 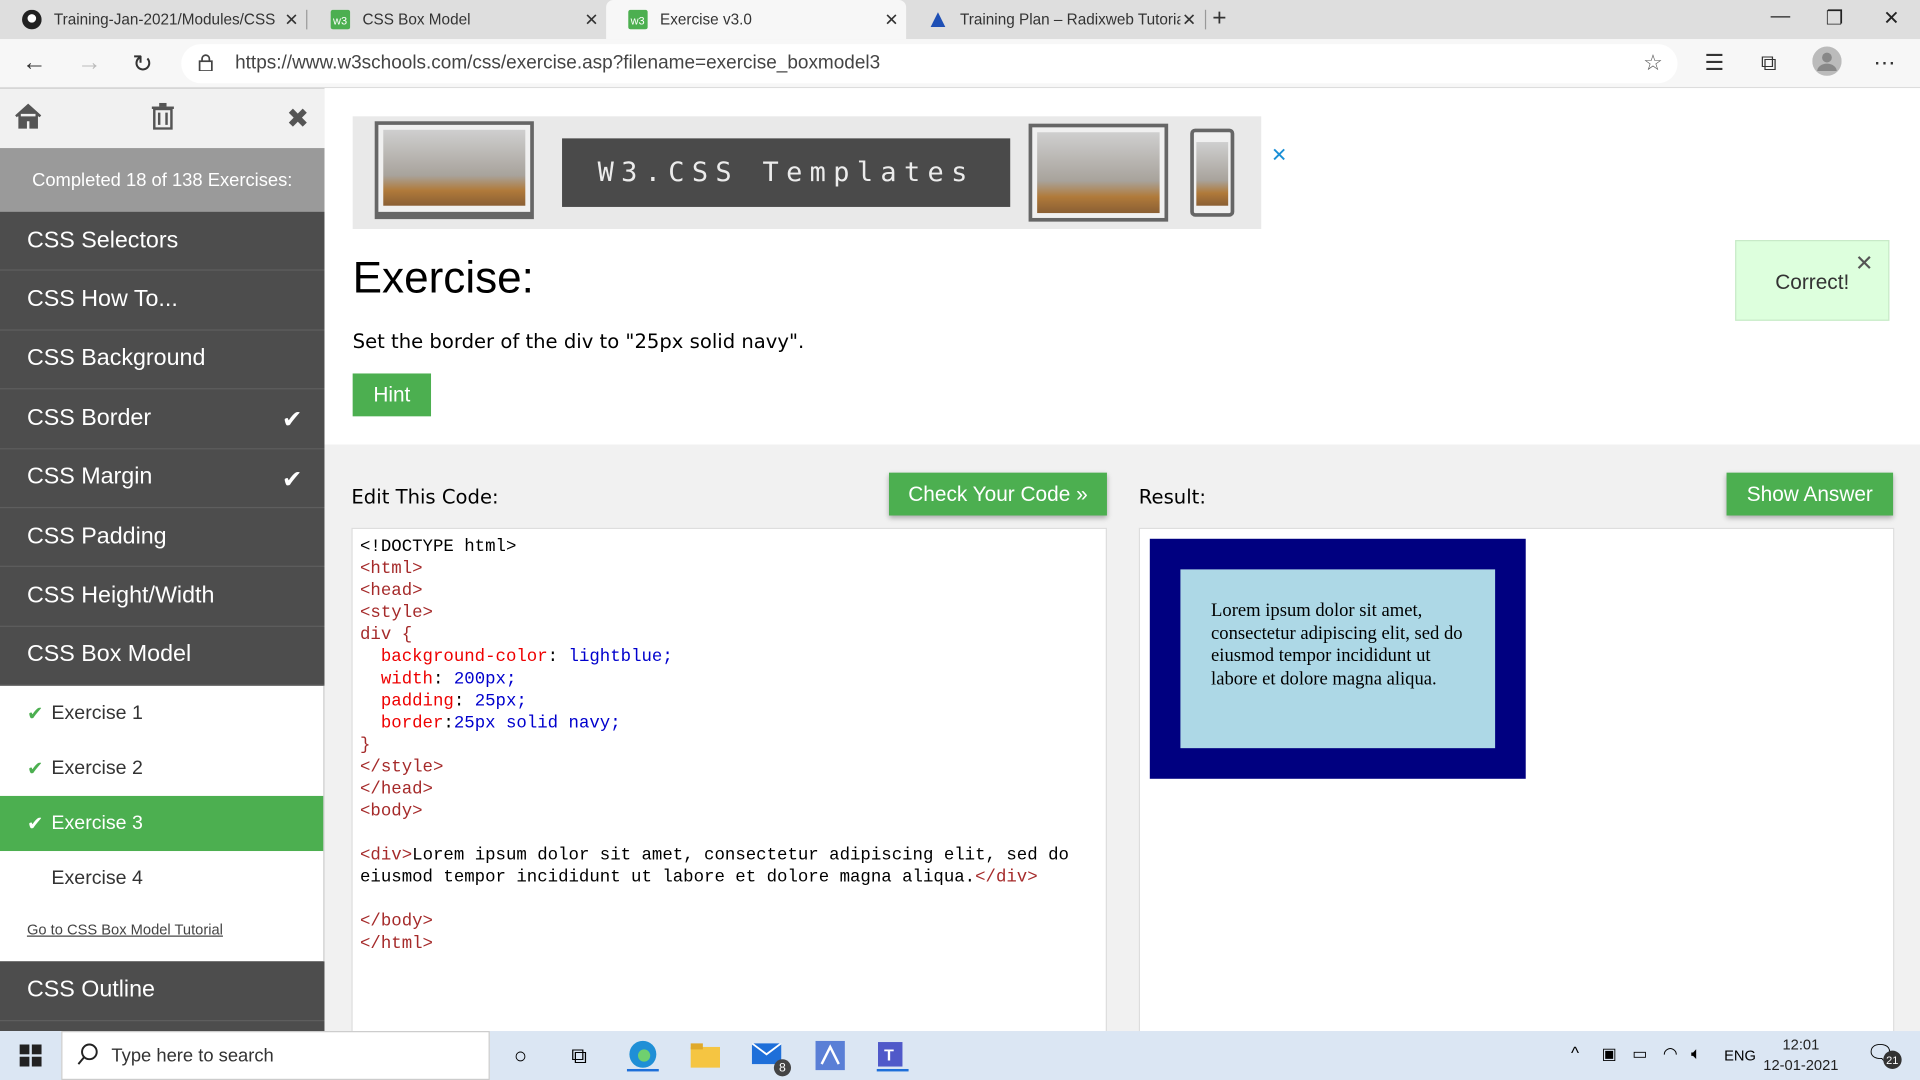 I want to click on code-line: <body>, so click(x=391, y=812).